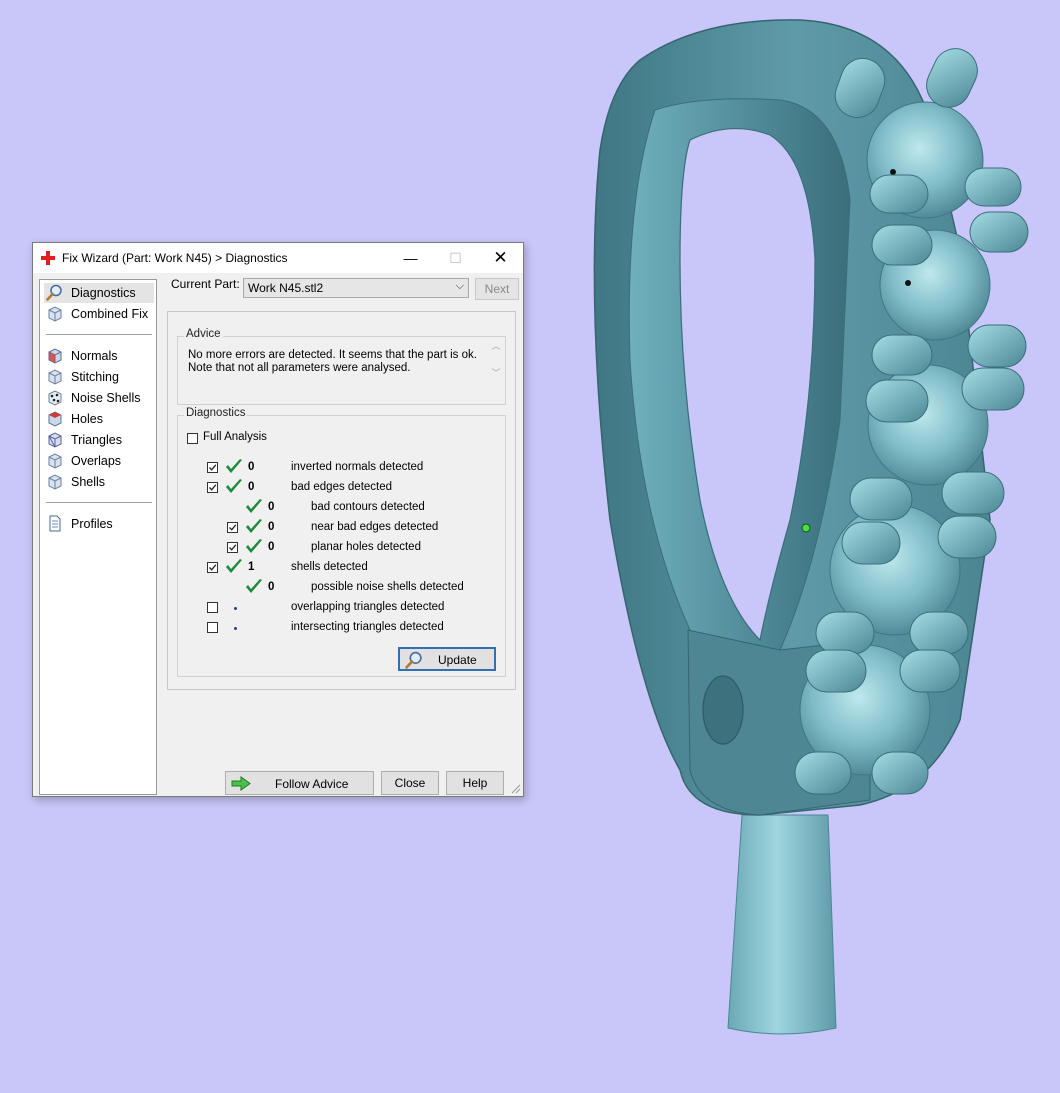 The height and width of the screenshot is (1093, 1060). What do you see at coordinates (367, 627) in the screenshot?
I see `row-label: intersecting triangles detected` at bounding box center [367, 627].